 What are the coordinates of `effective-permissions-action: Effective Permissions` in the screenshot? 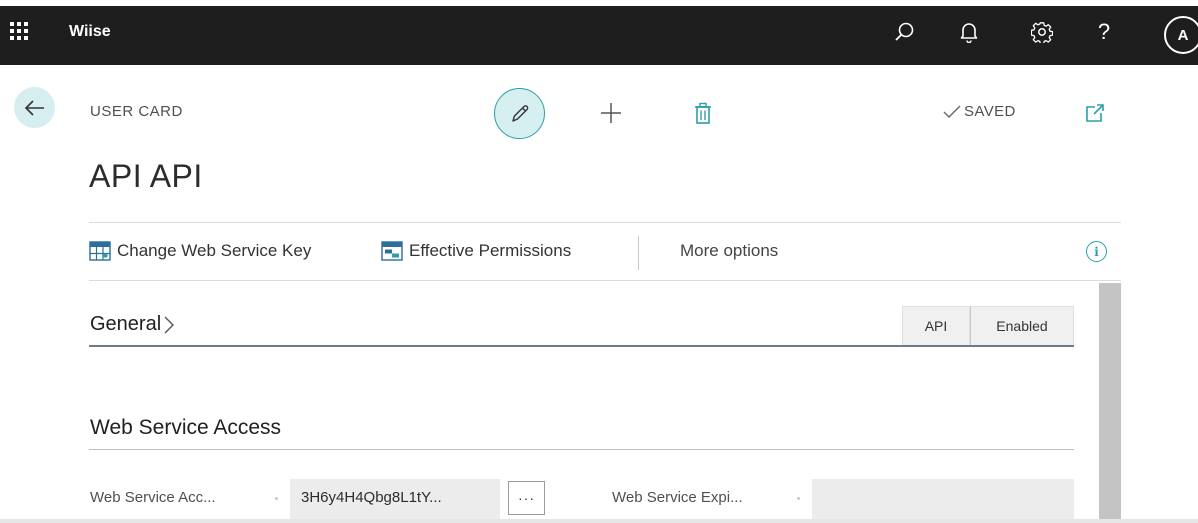 It's located at (476, 251).